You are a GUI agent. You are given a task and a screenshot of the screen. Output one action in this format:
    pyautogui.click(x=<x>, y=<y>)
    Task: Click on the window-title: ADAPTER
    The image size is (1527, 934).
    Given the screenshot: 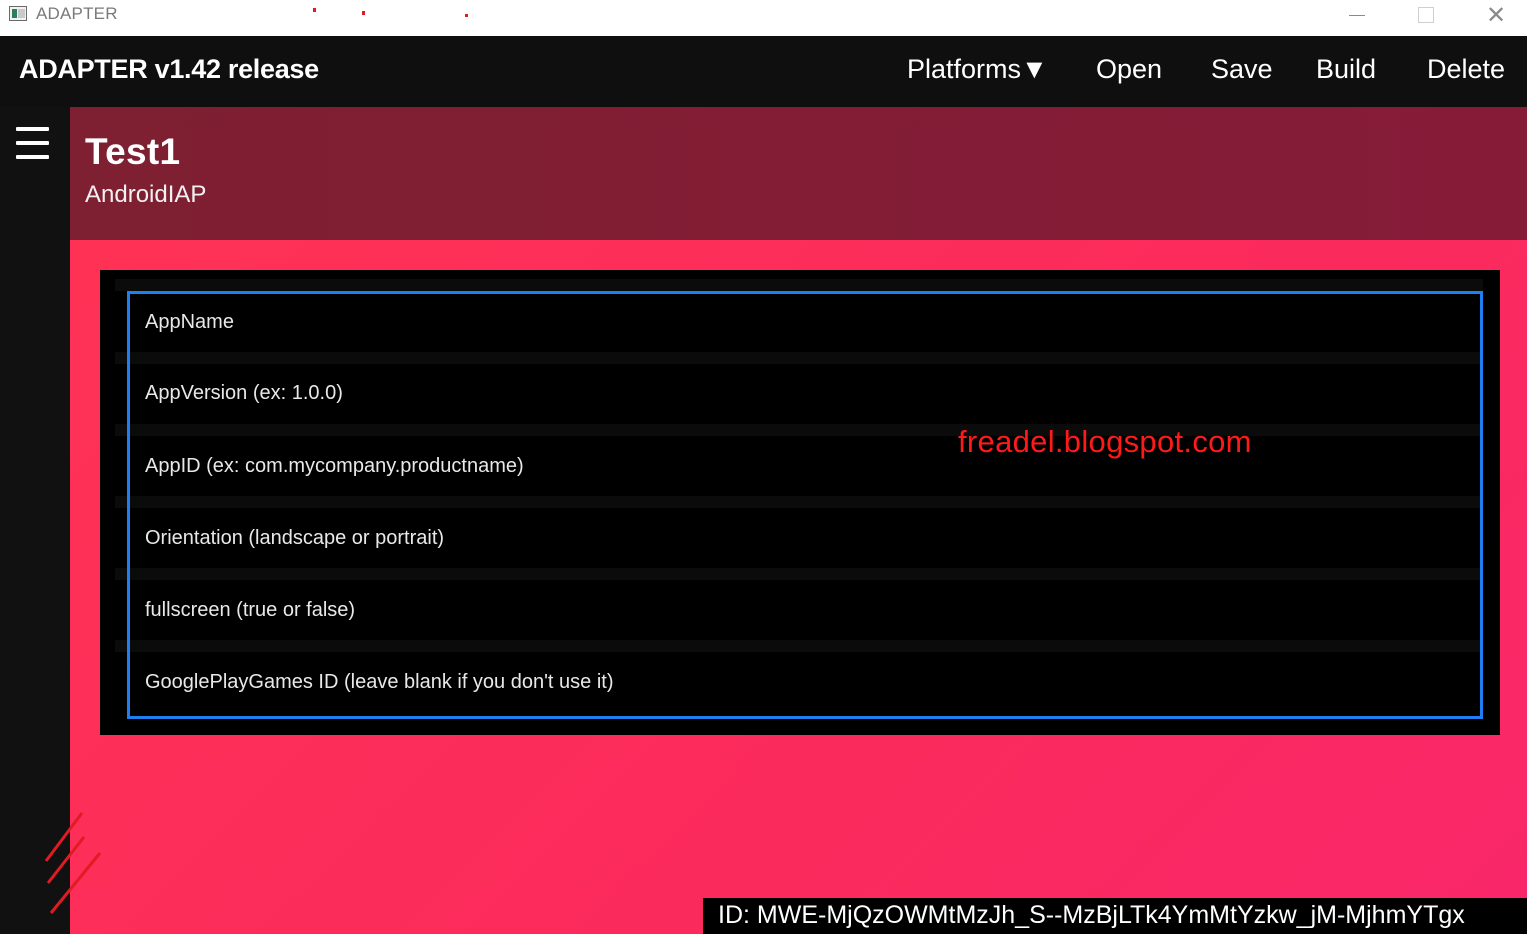 What is the action you would take?
    pyautogui.click(x=77, y=13)
    